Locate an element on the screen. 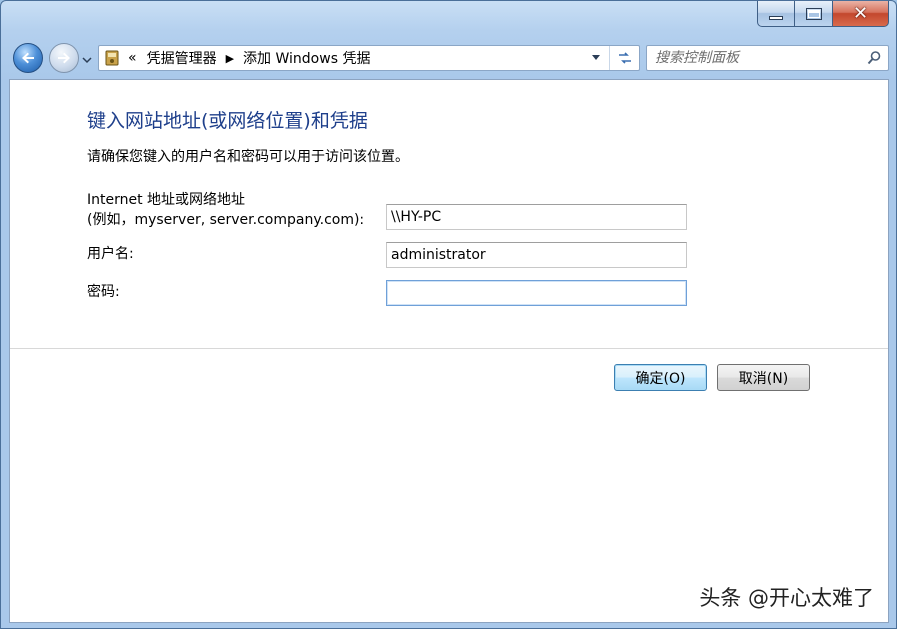 The width and height of the screenshot is (897, 629). caption-buttons: ✕ is located at coordinates (823, 14).